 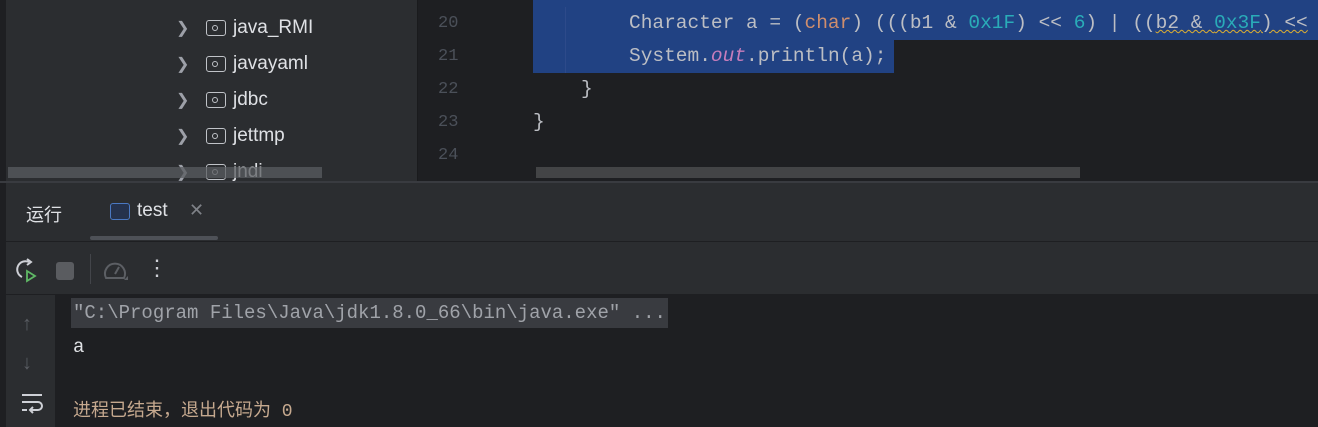 What do you see at coordinates (65, 271) in the screenshot?
I see `stop-icon` at bounding box center [65, 271].